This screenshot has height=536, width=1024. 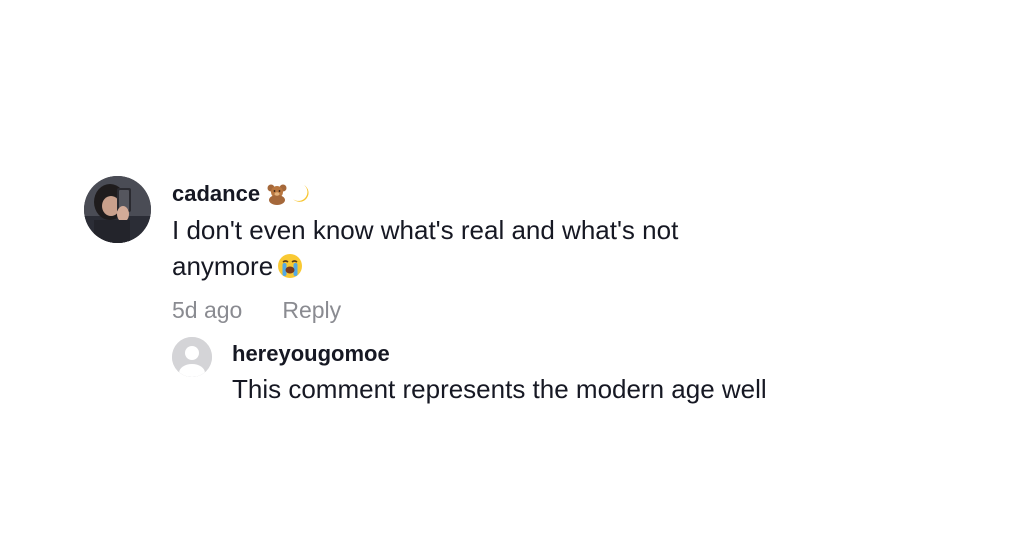 What do you see at coordinates (499, 354) in the screenshot?
I see `reply-username: hereyougomoe` at bounding box center [499, 354].